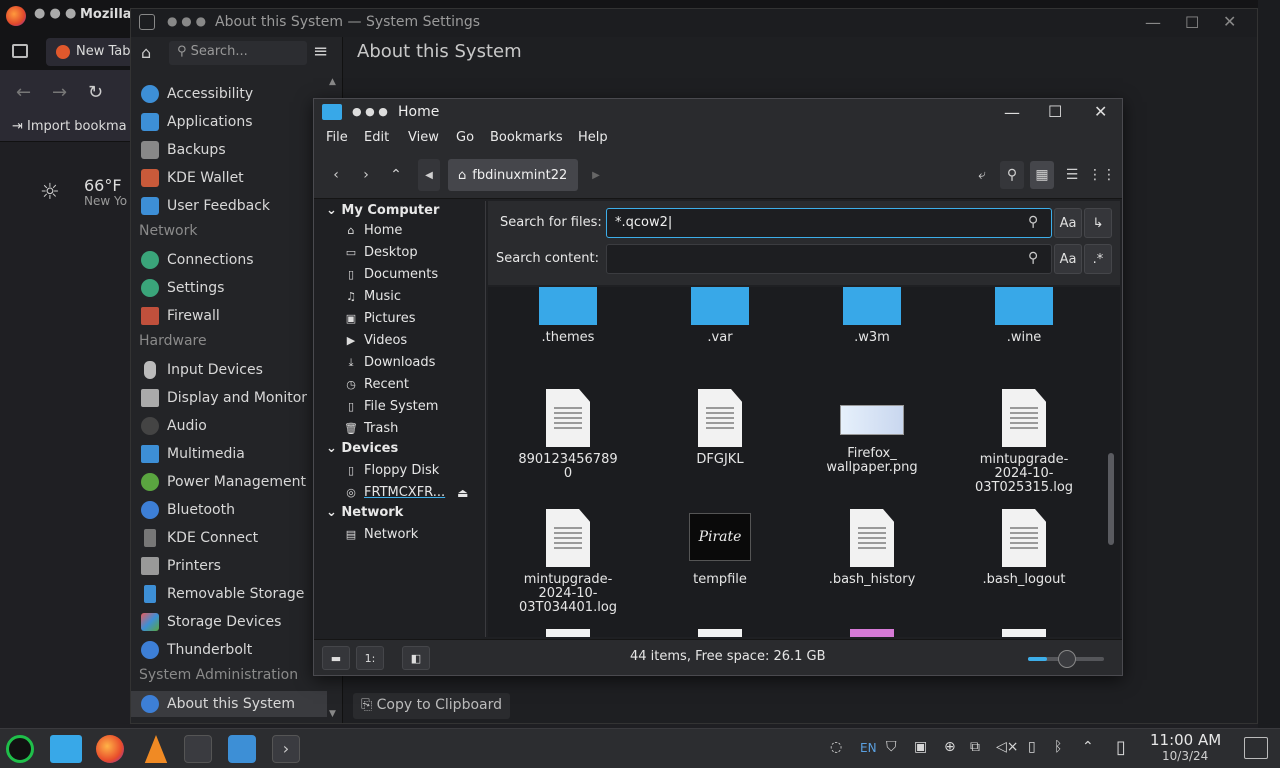 Image resolution: width=1280 pixels, height=768 pixels. Describe the element at coordinates (336, 175) in the screenshot. I see `back-icon: ‹` at that location.